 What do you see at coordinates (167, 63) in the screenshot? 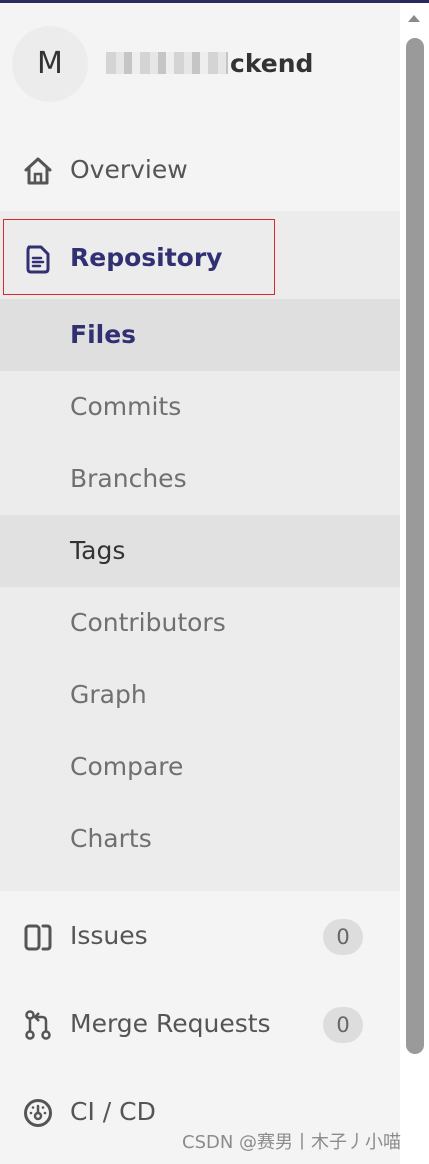
I see `redacted-project-name` at bounding box center [167, 63].